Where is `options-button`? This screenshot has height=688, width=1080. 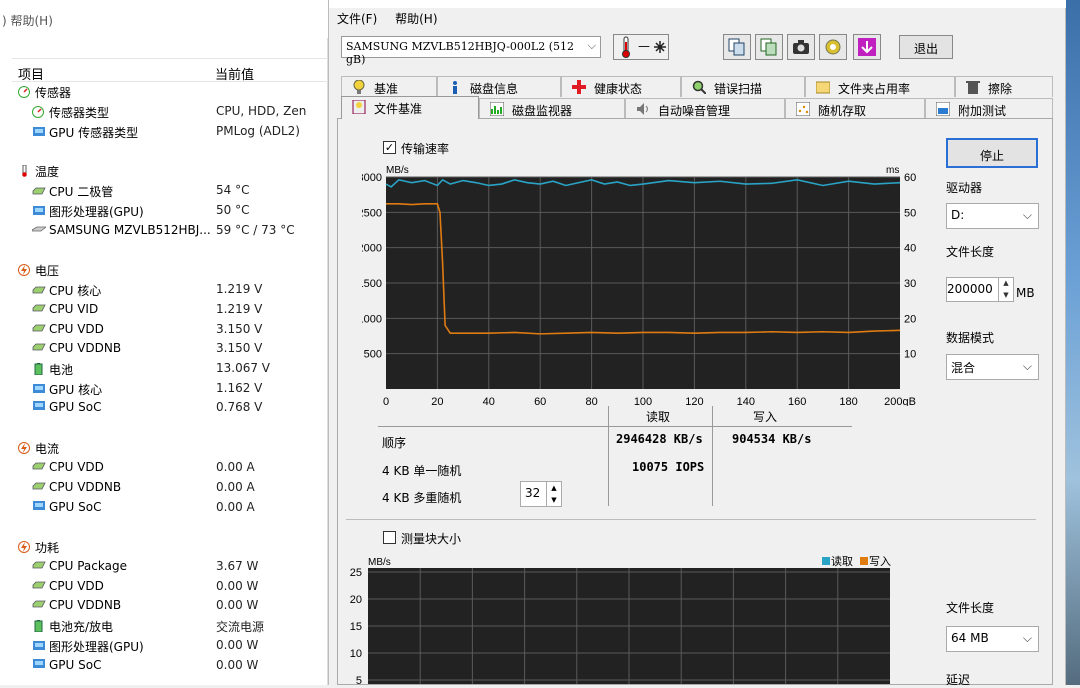
options-button is located at coordinates (833, 47).